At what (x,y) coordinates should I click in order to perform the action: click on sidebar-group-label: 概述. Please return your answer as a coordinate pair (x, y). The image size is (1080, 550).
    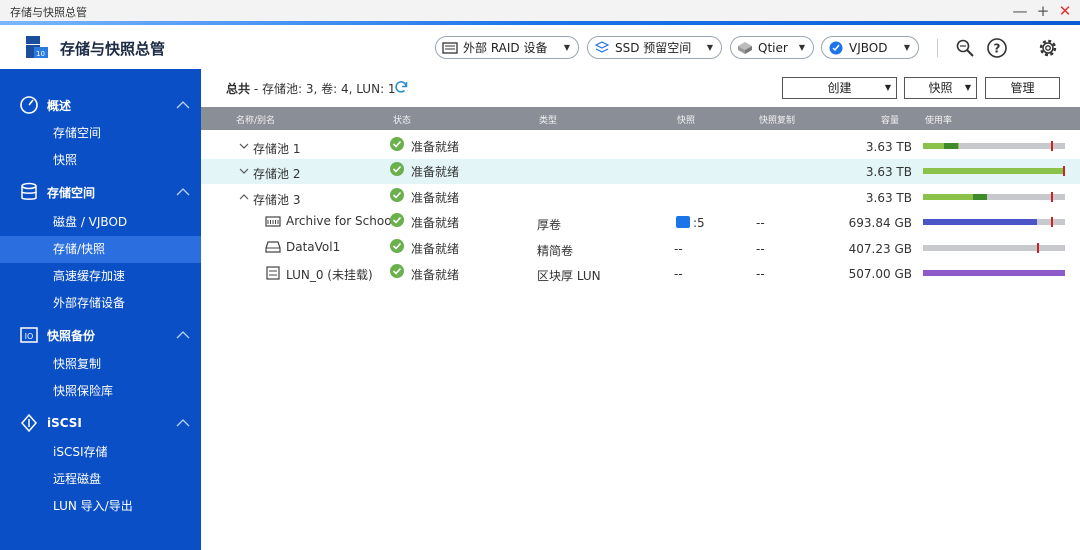
    Looking at the image, I should click on (59, 105).